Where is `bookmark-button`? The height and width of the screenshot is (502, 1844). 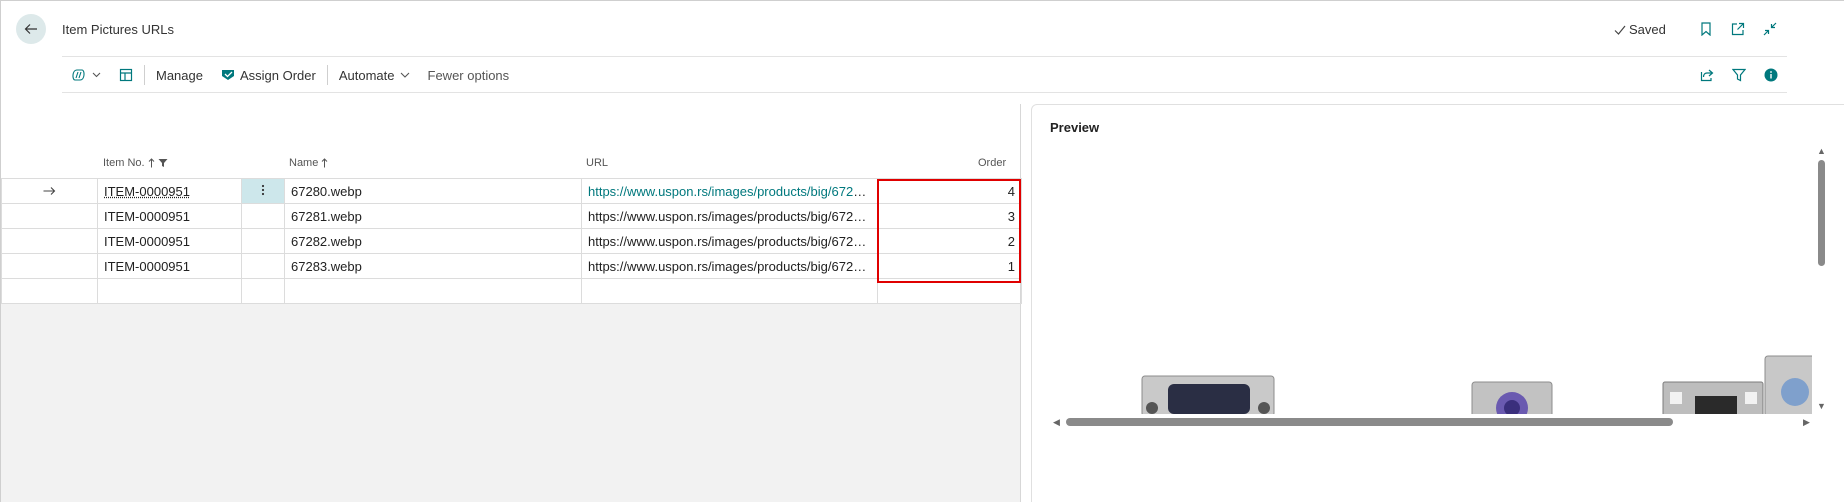
bookmark-button is located at coordinates (1706, 29).